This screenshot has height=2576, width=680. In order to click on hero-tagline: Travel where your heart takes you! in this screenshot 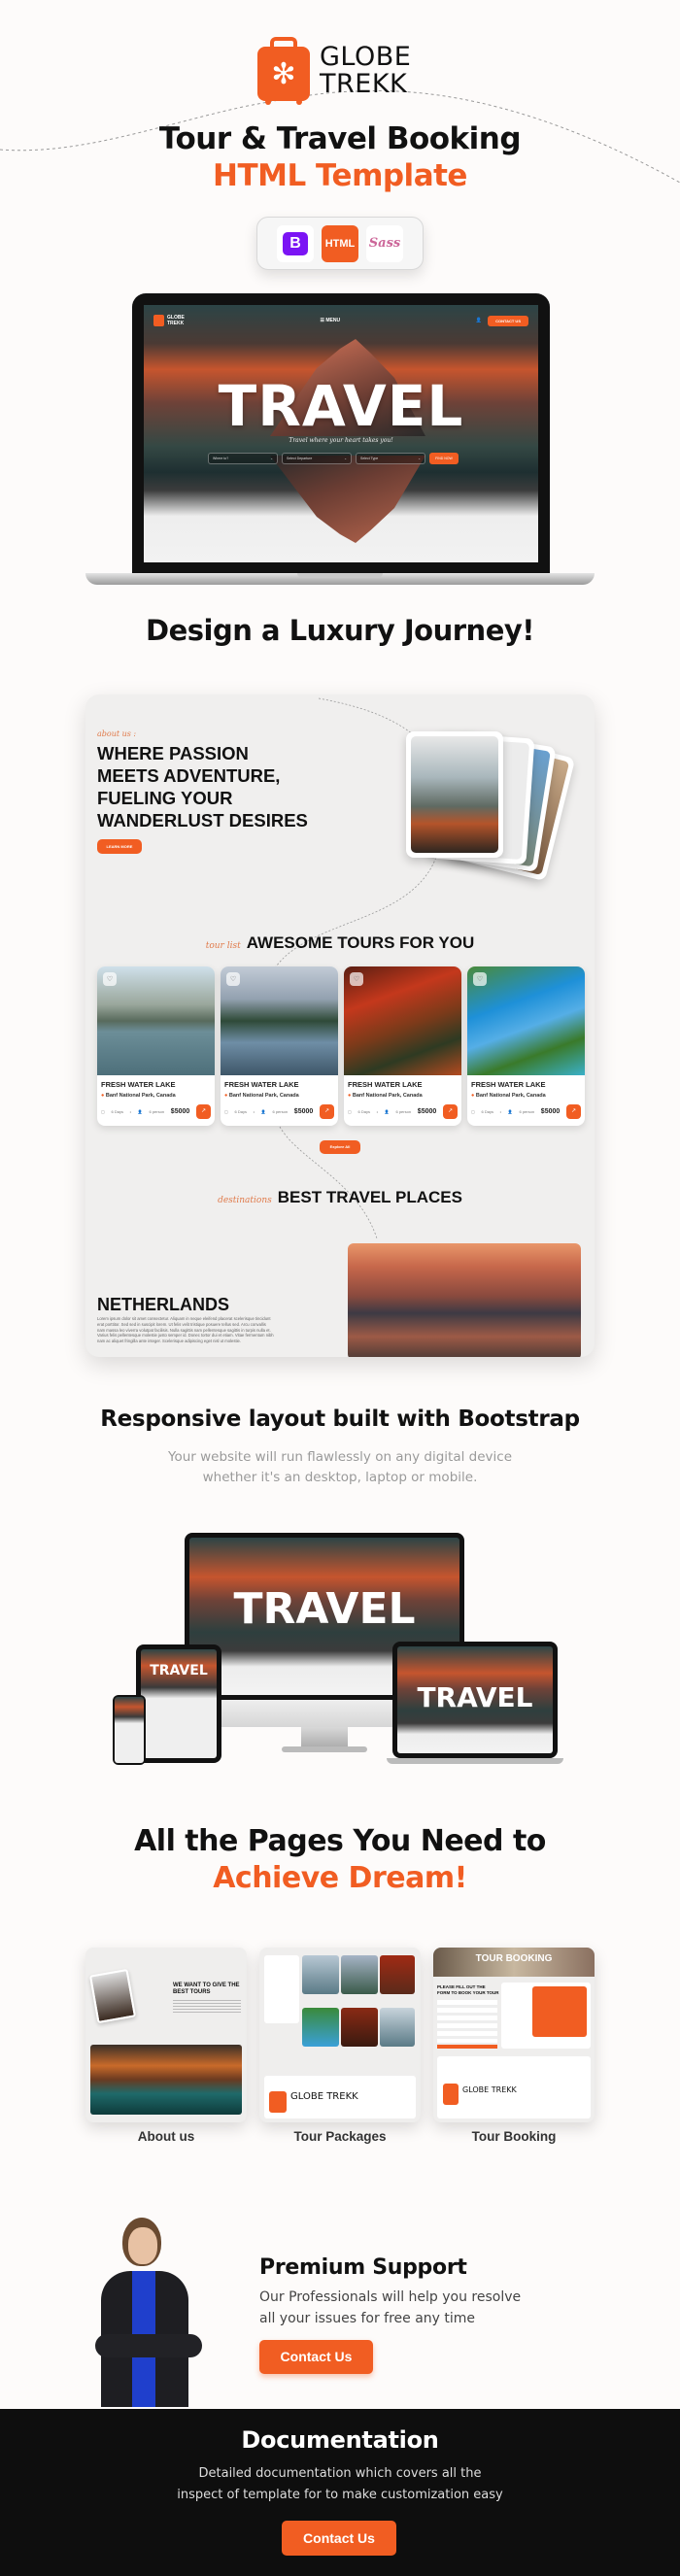, I will do `click(341, 440)`.